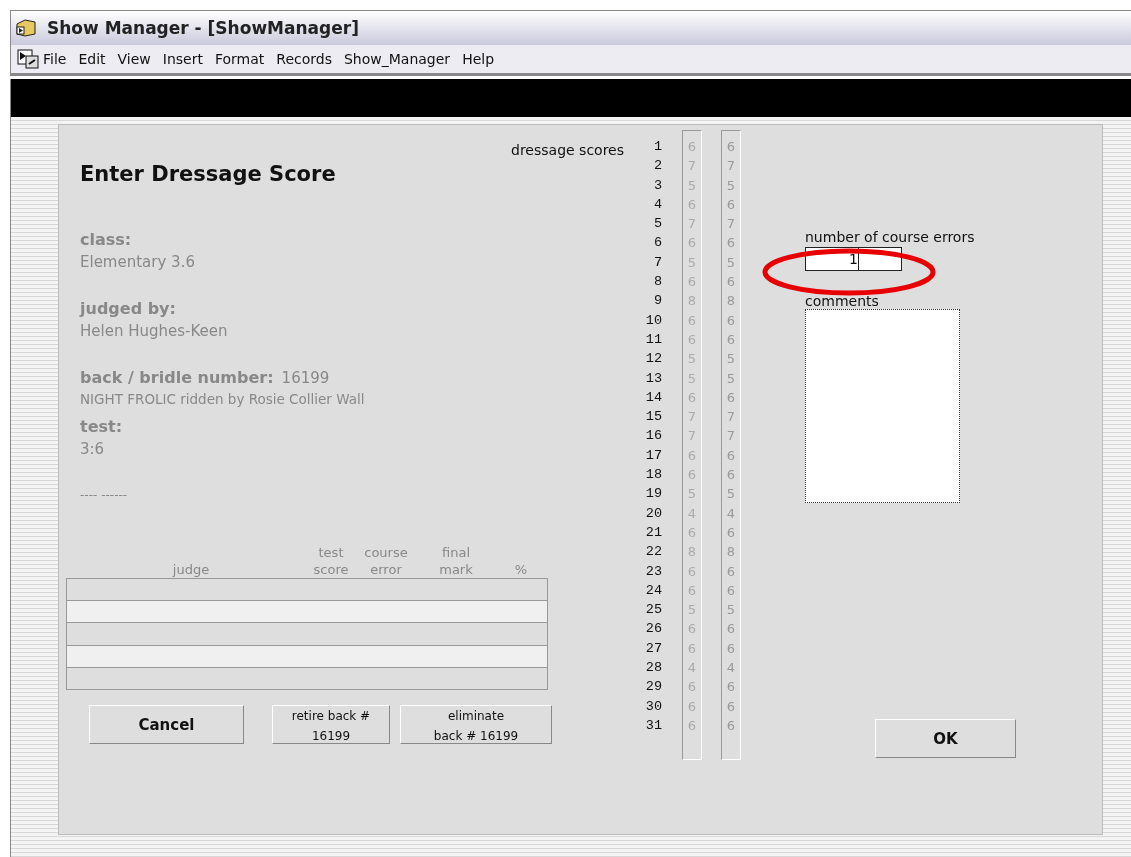 The image size is (1131, 857). I want to click on movement-number: 3, so click(657, 185).